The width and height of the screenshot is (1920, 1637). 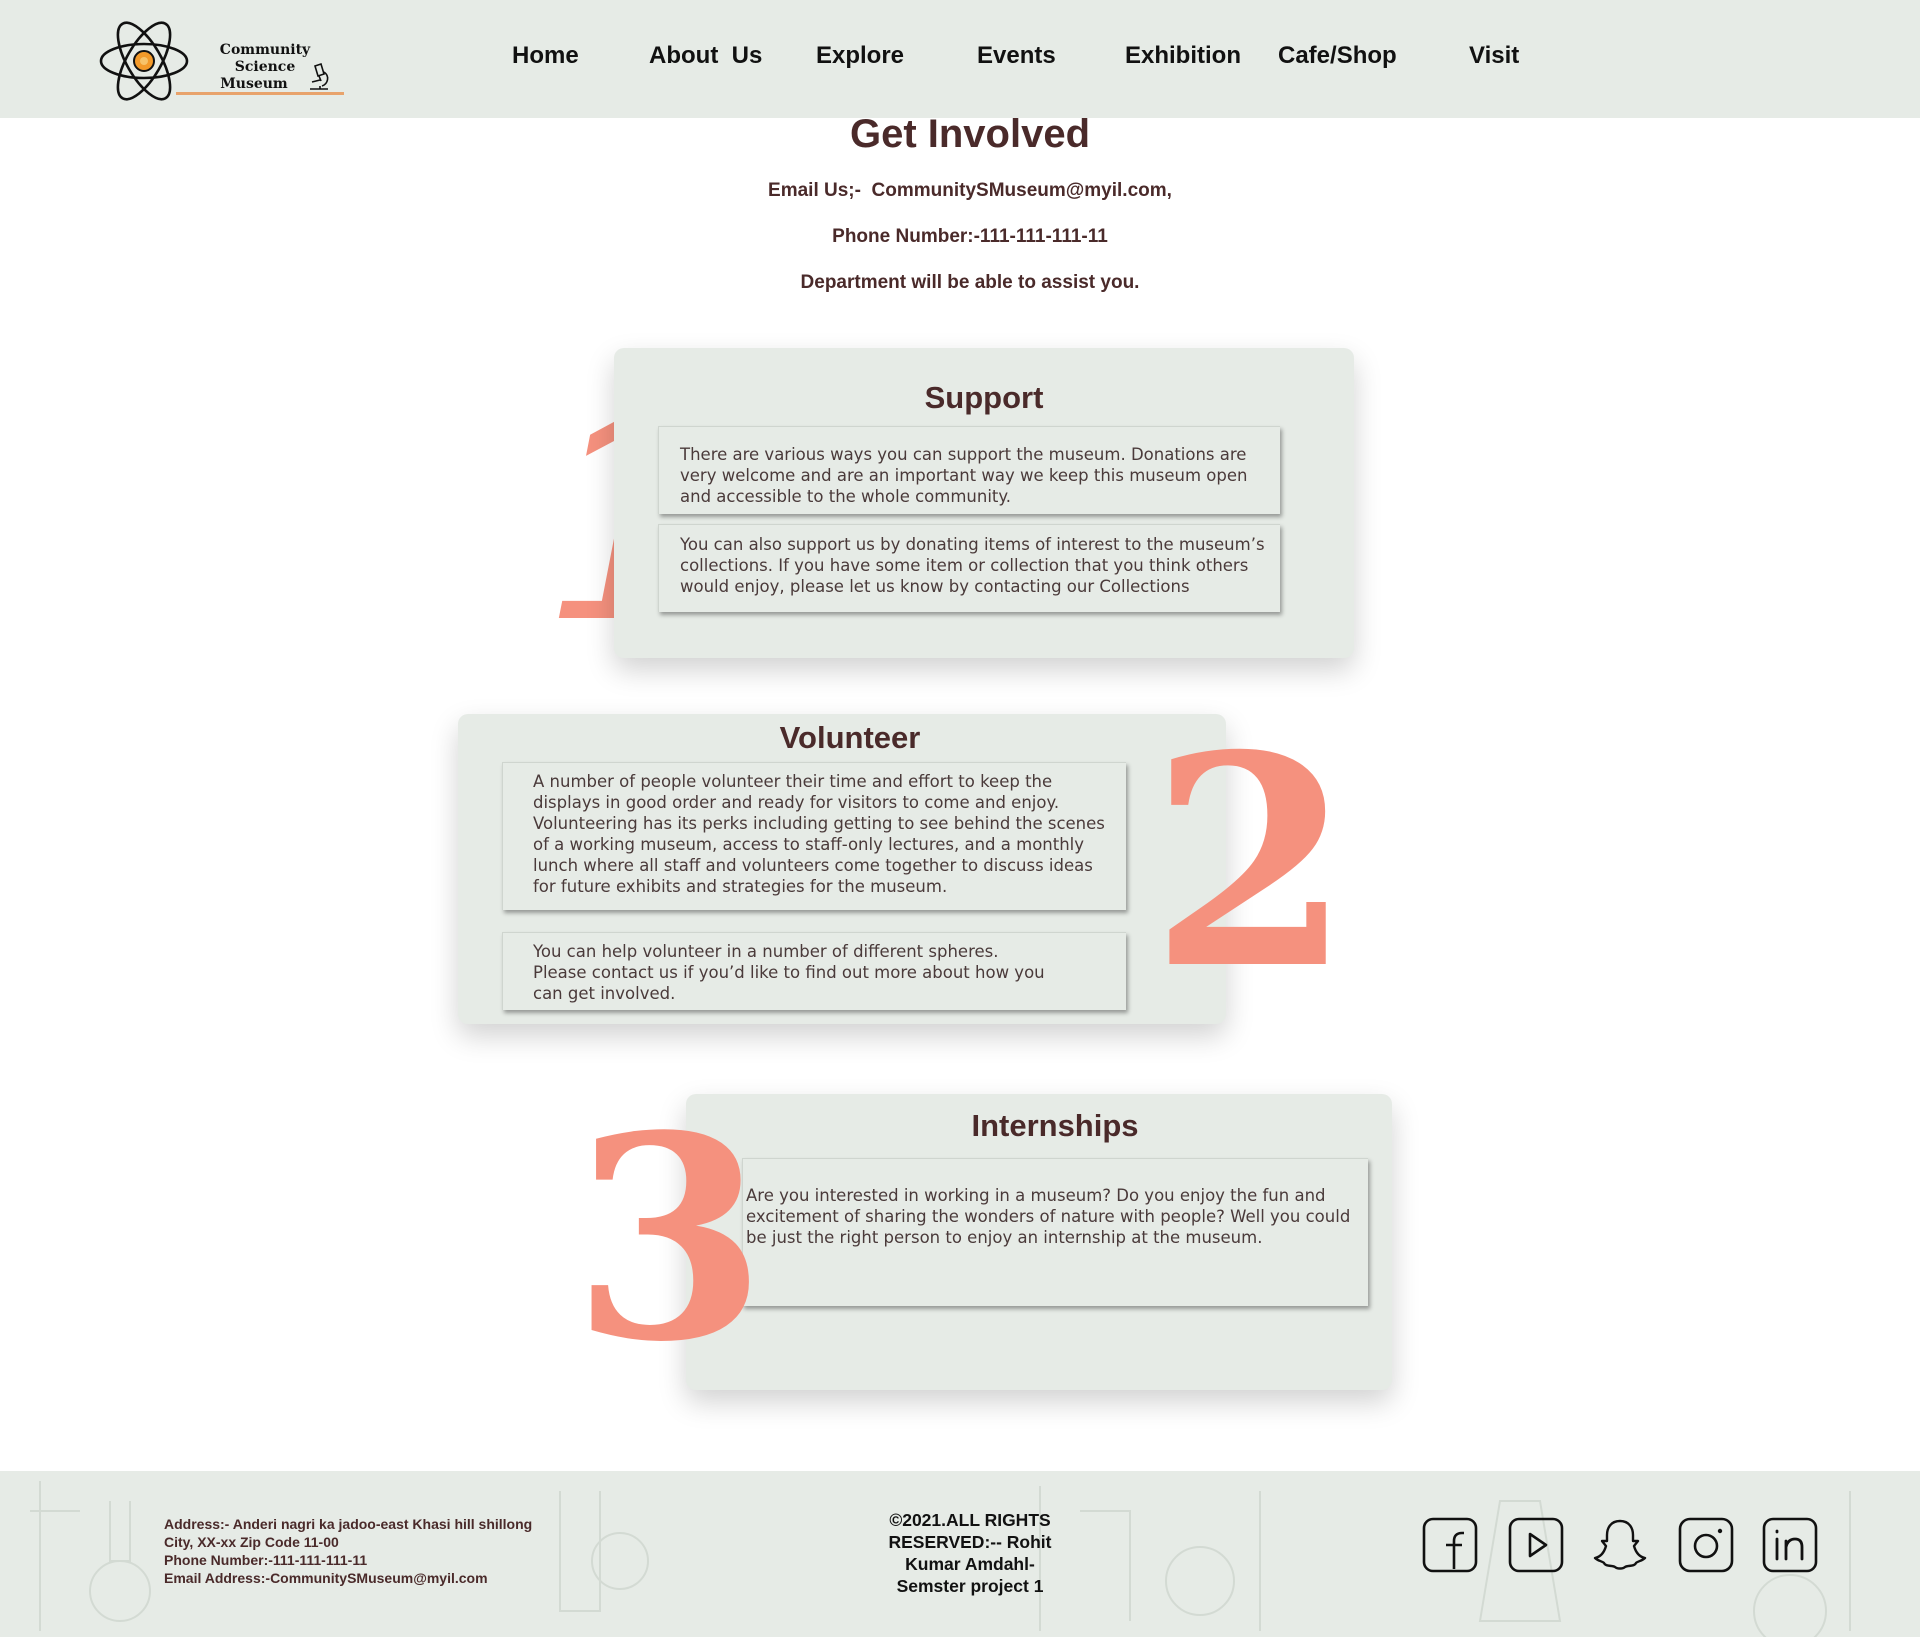 What do you see at coordinates (669, 1239) in the screenshot?
I see `section-number-3: 3` at bounding box center [669, 1239].